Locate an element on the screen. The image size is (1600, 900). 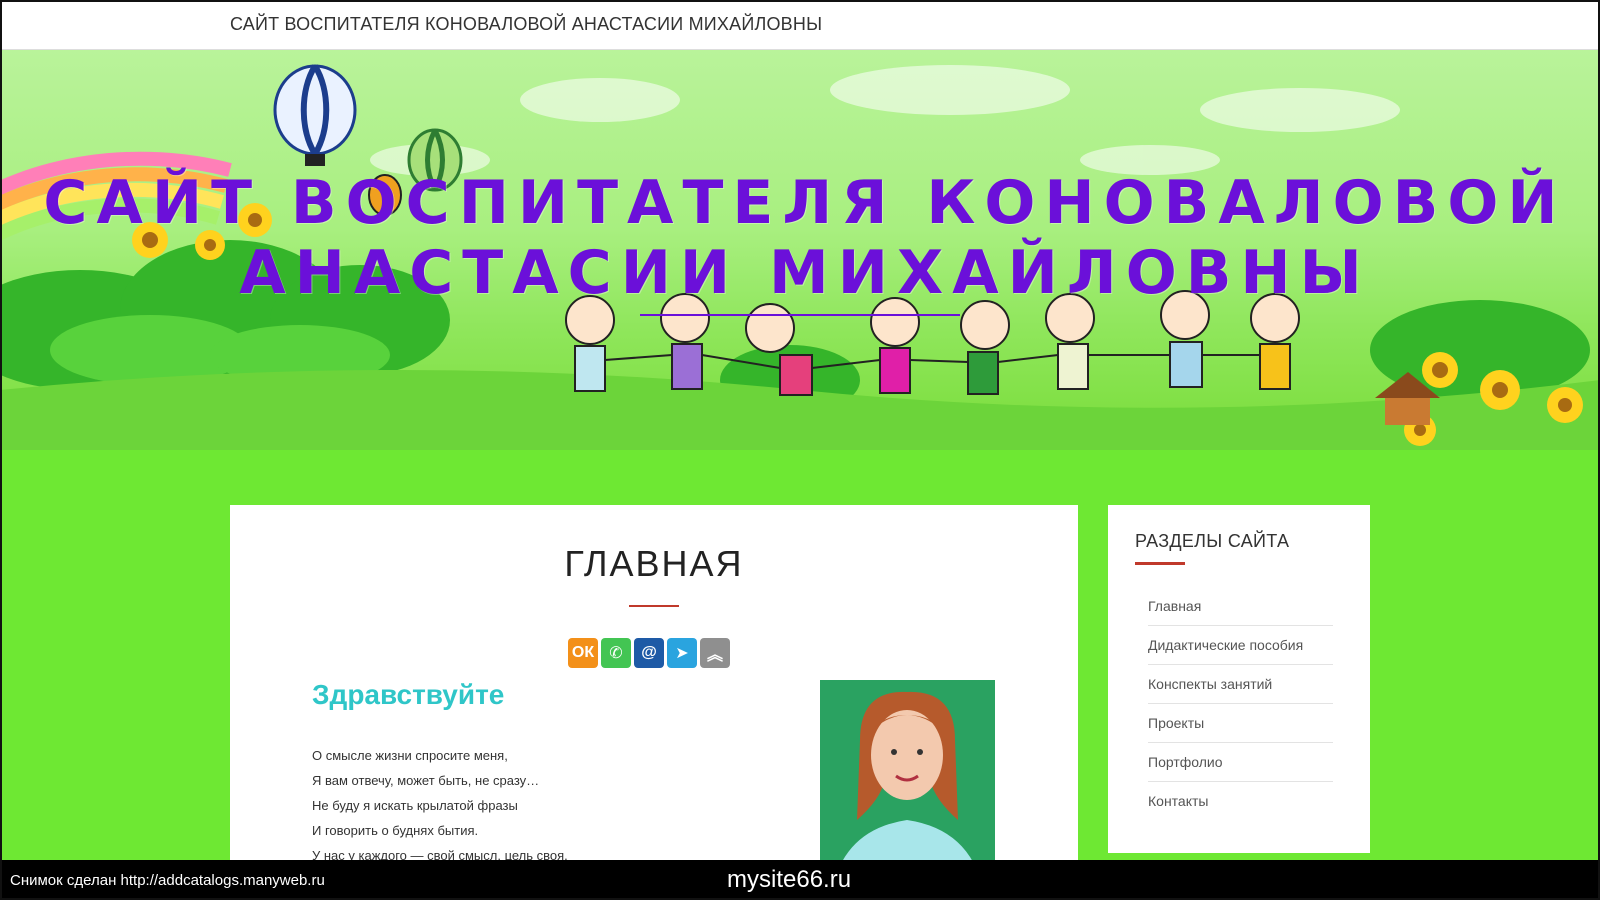
odnoklassniki-glyph: ОК is located at coordinates (583, 652).